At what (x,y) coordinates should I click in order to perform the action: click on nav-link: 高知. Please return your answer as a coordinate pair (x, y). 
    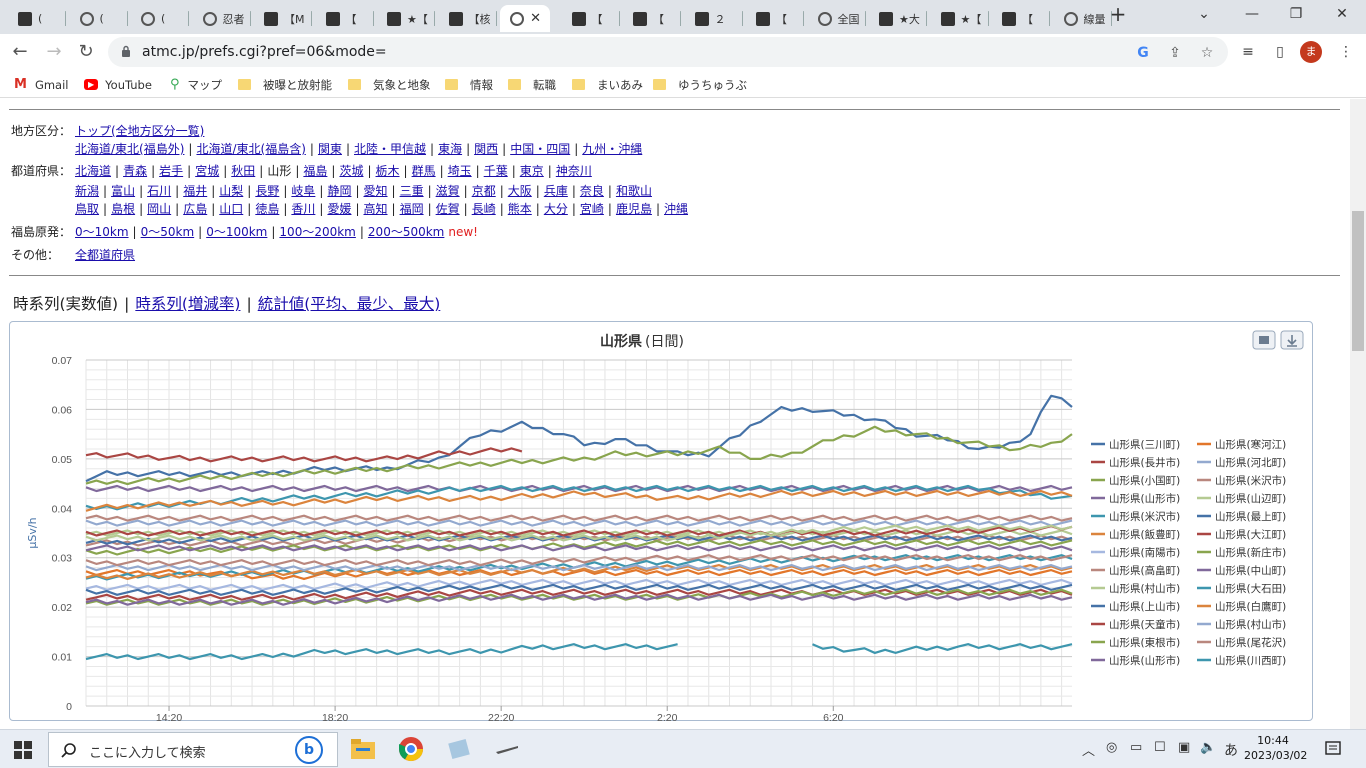
    Looking at the image, I should click on (376, 209).